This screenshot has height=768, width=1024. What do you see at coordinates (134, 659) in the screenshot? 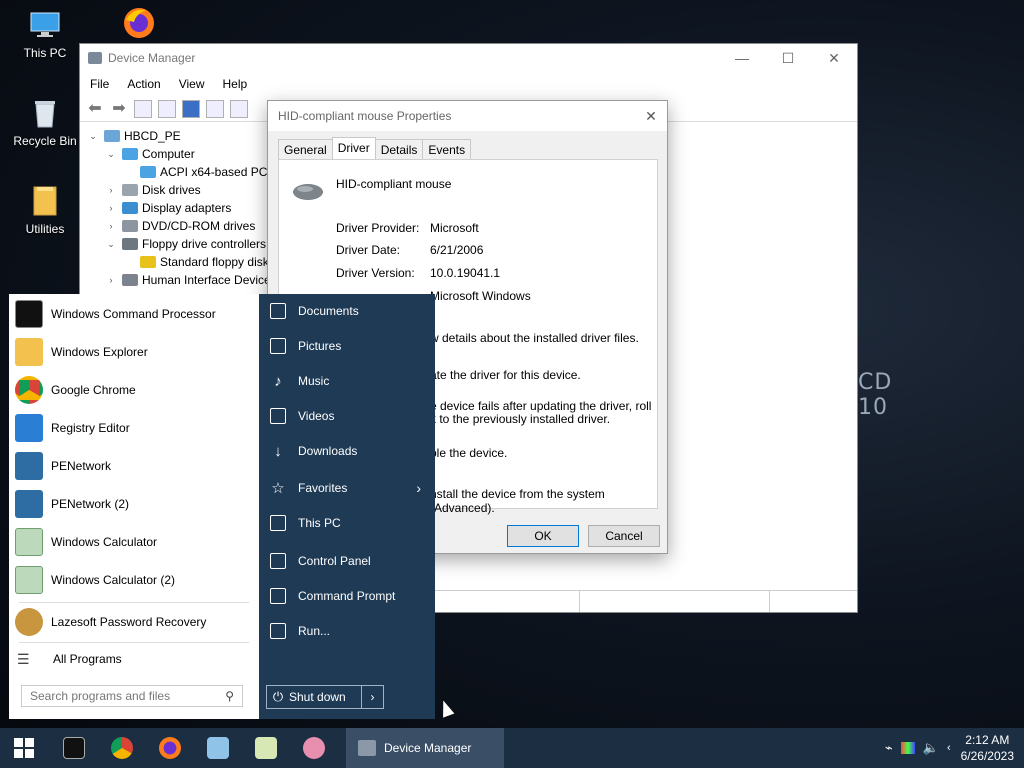
I see `all-programs: ☰ All Programs` at bounding box center [134, 659].